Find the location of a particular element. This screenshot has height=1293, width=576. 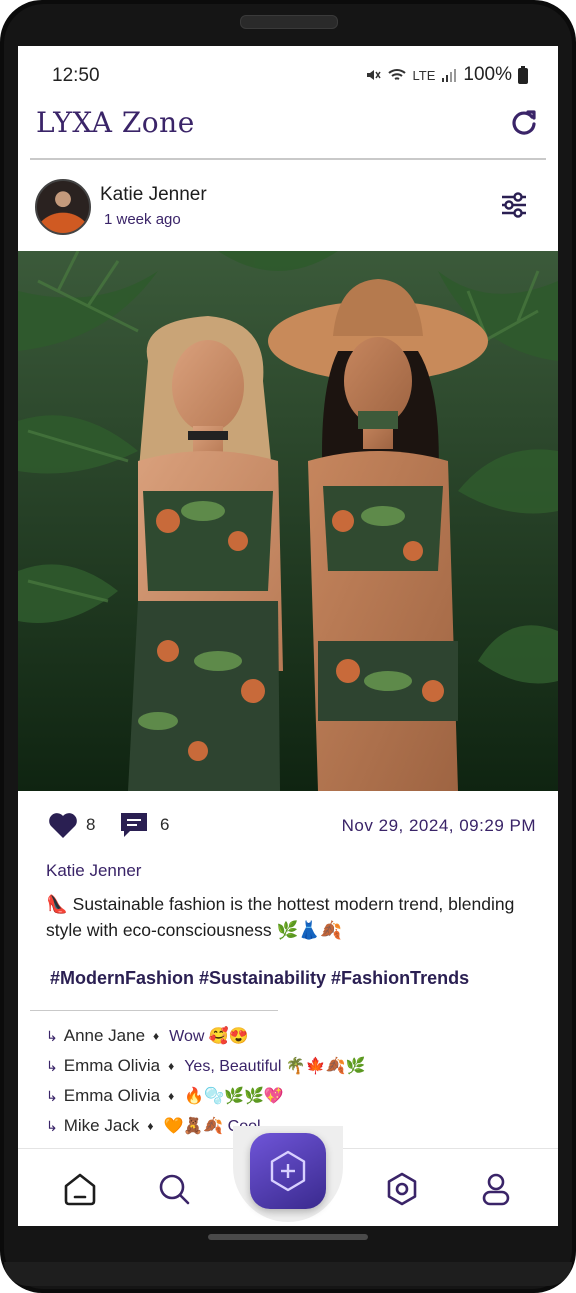

heart-icon is located at coordinates (63, 825).